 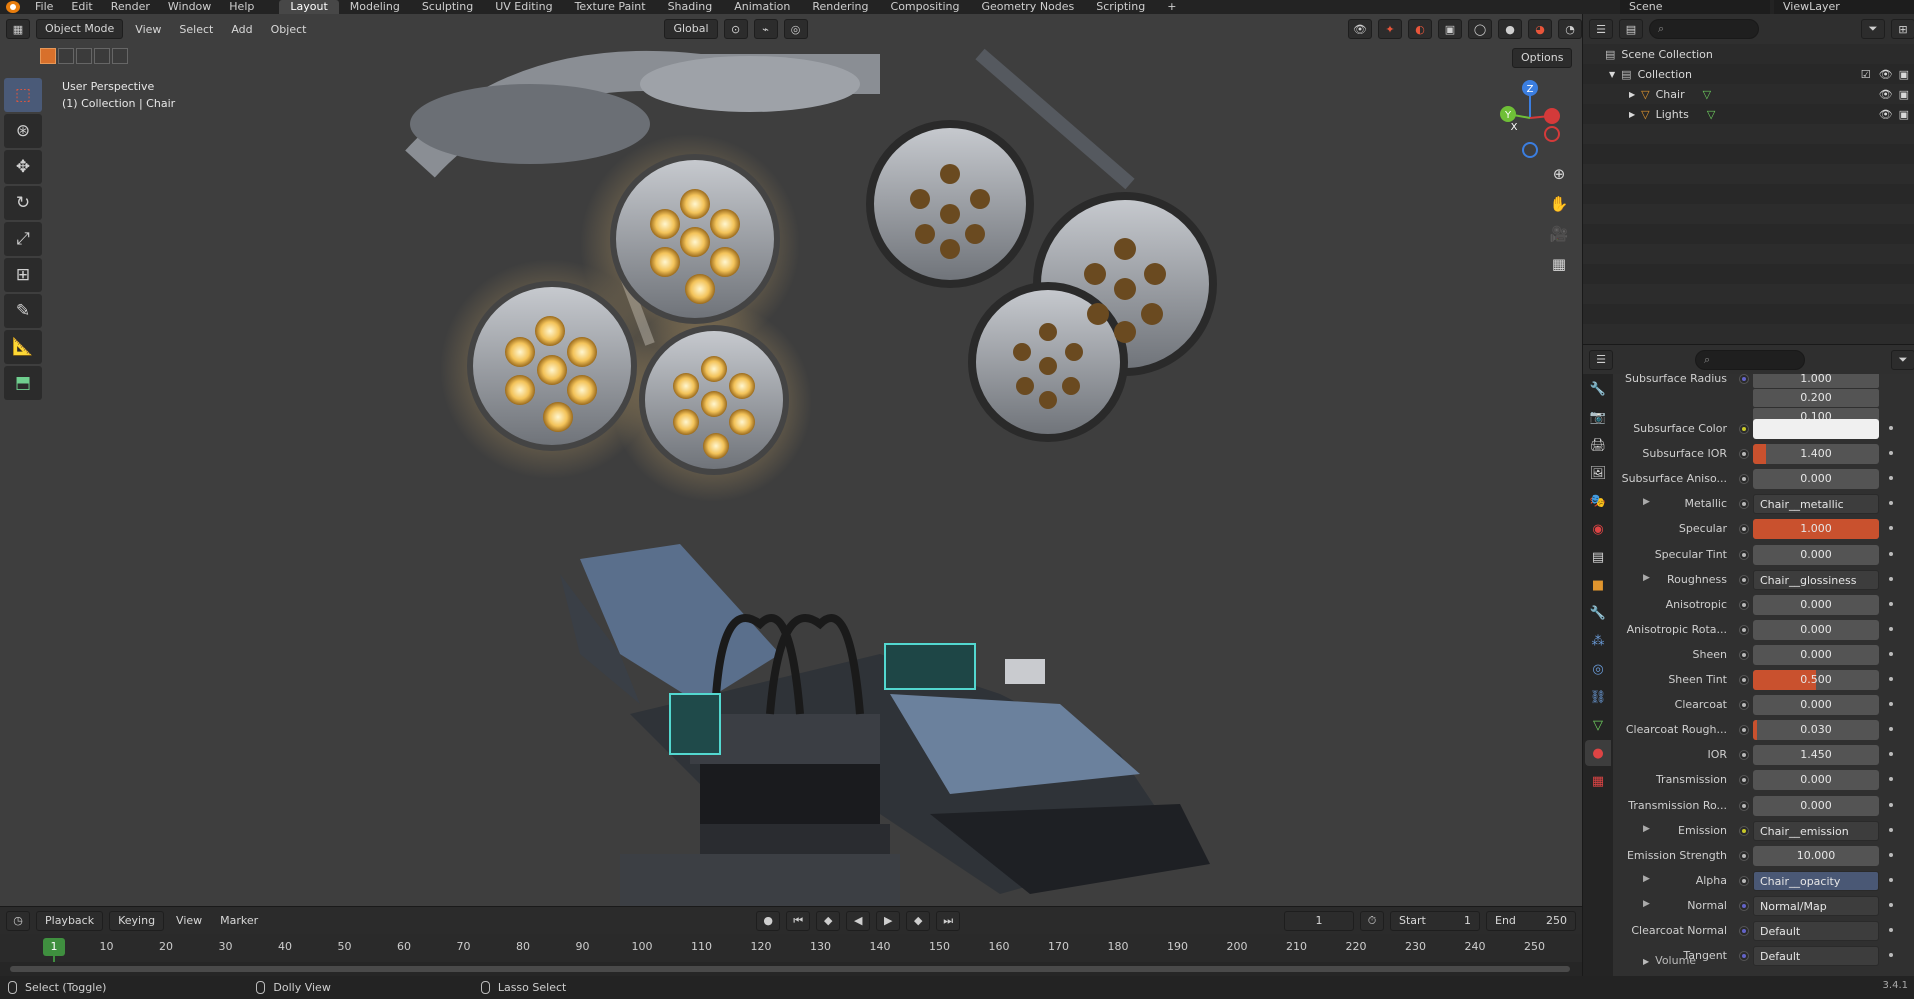 What do you see at coordinates (130, 7) in the screenshot?
I see `menu-render: Render` at bounding box center [130, 7].